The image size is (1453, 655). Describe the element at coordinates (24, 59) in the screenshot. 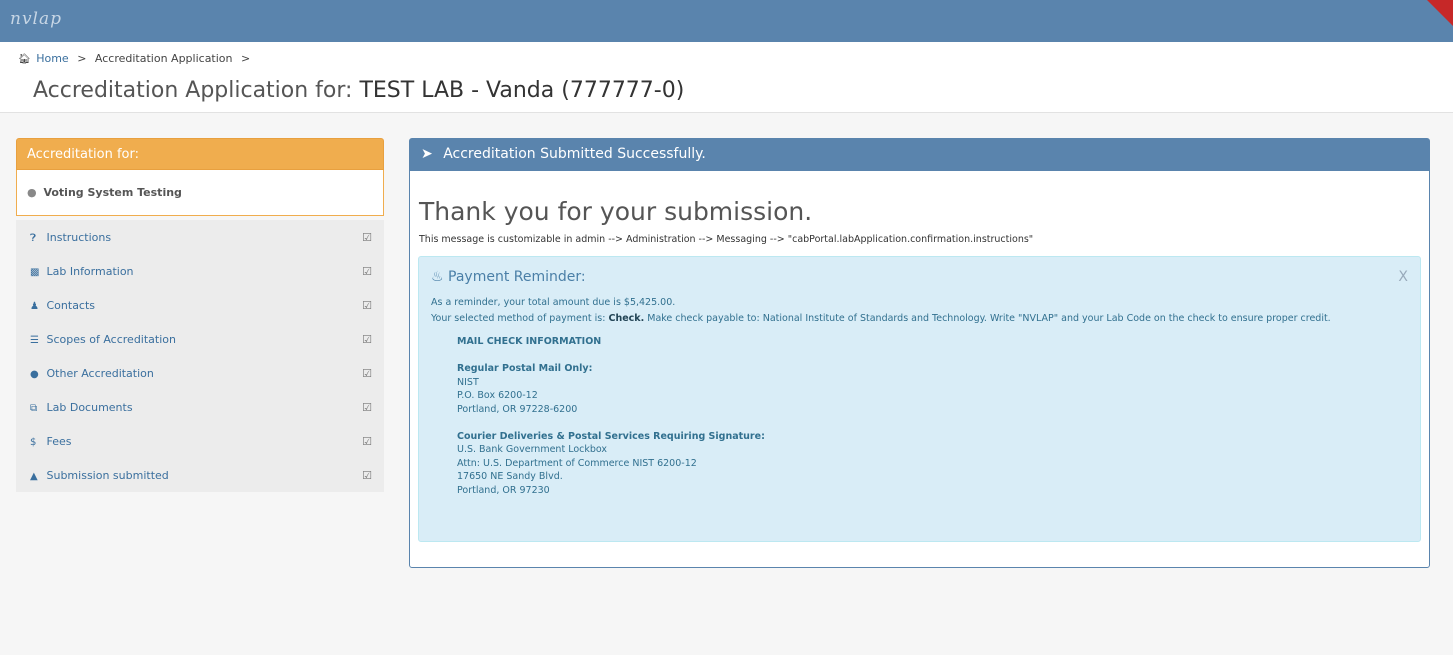

I see `home-icon: 🏠︎` at that location.